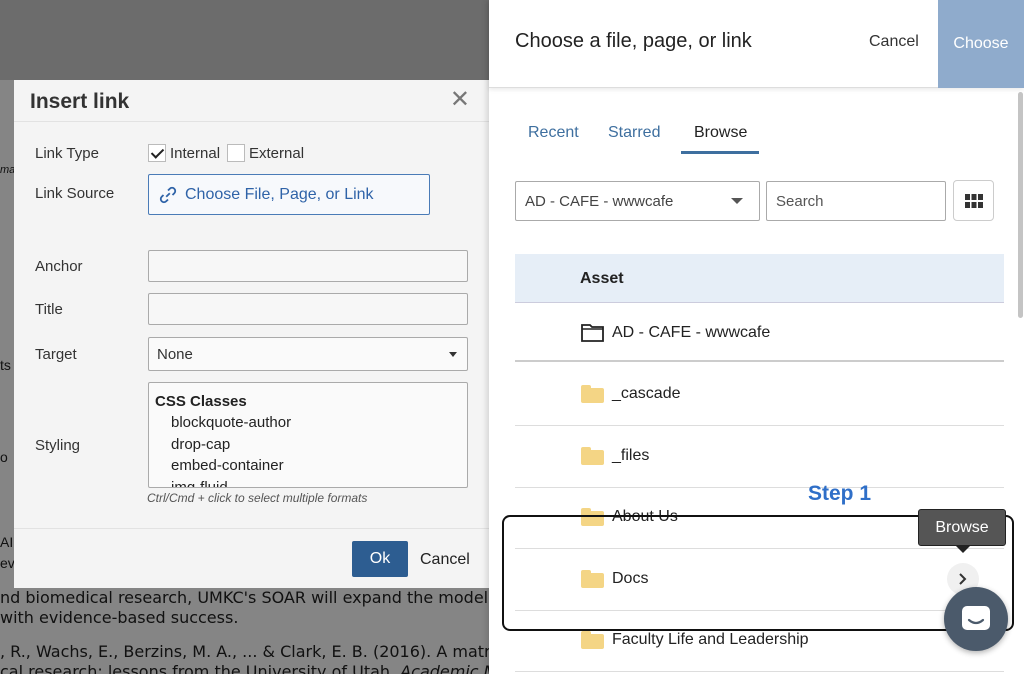 Image resolution: width=1024 pixels, height=674 pixels. I want to click on site-select: AD - CAFE - wwwcafe, so click(637, 201).